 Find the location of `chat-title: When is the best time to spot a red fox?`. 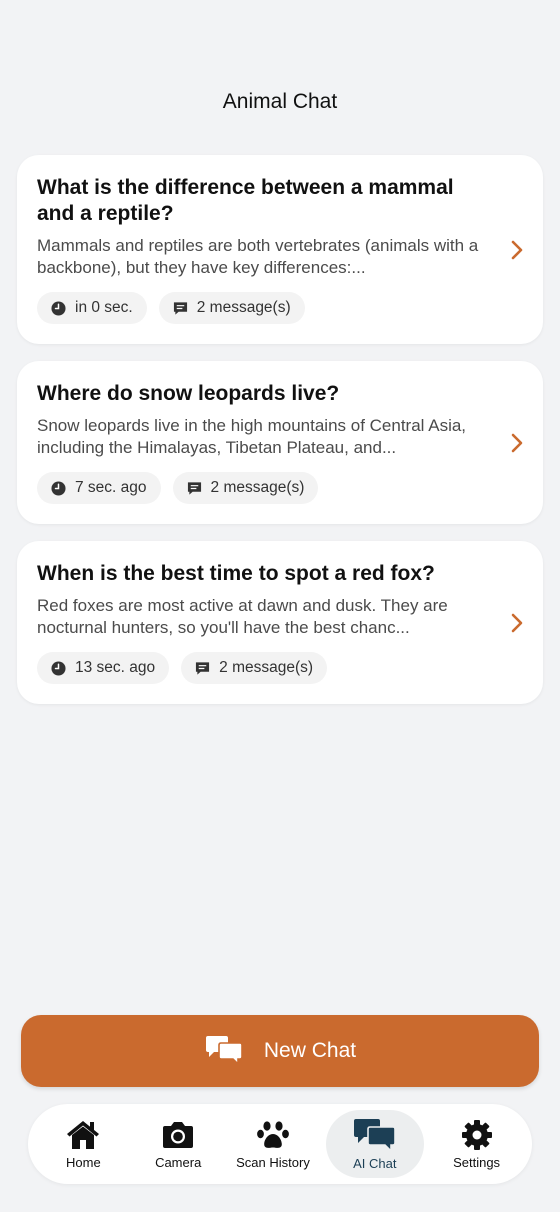

chat-title: When is the best time to spot a red fox? is located at coordinates (236, 573).